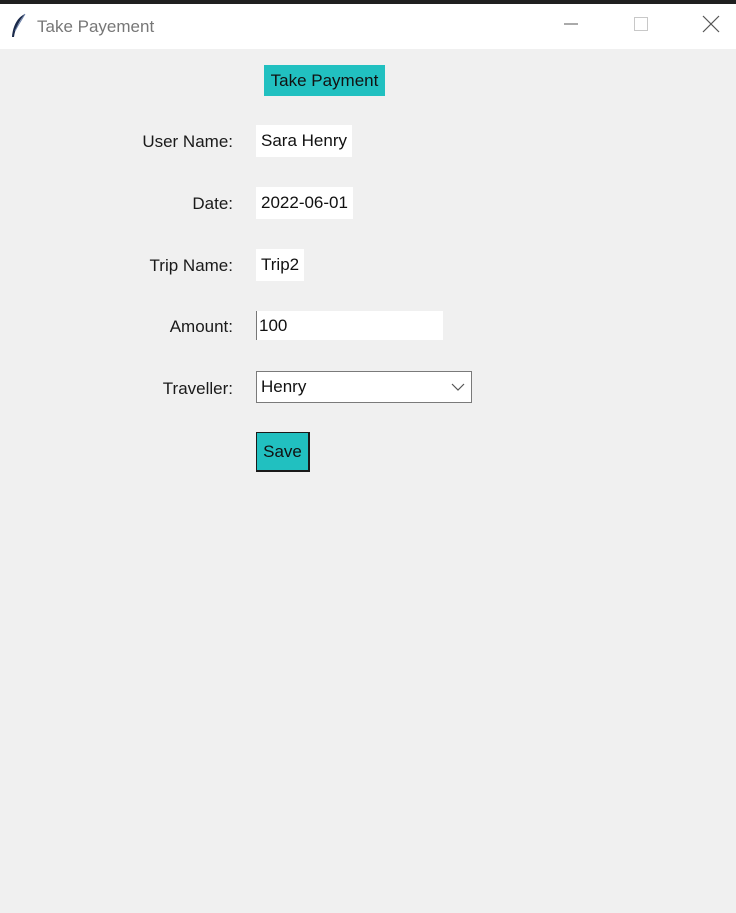 The height and width of the screenshot is (913, 736). Describe the element at coordinates (304, 203) in the screenshot. I see `date-value: 2022-06-01` at that location.